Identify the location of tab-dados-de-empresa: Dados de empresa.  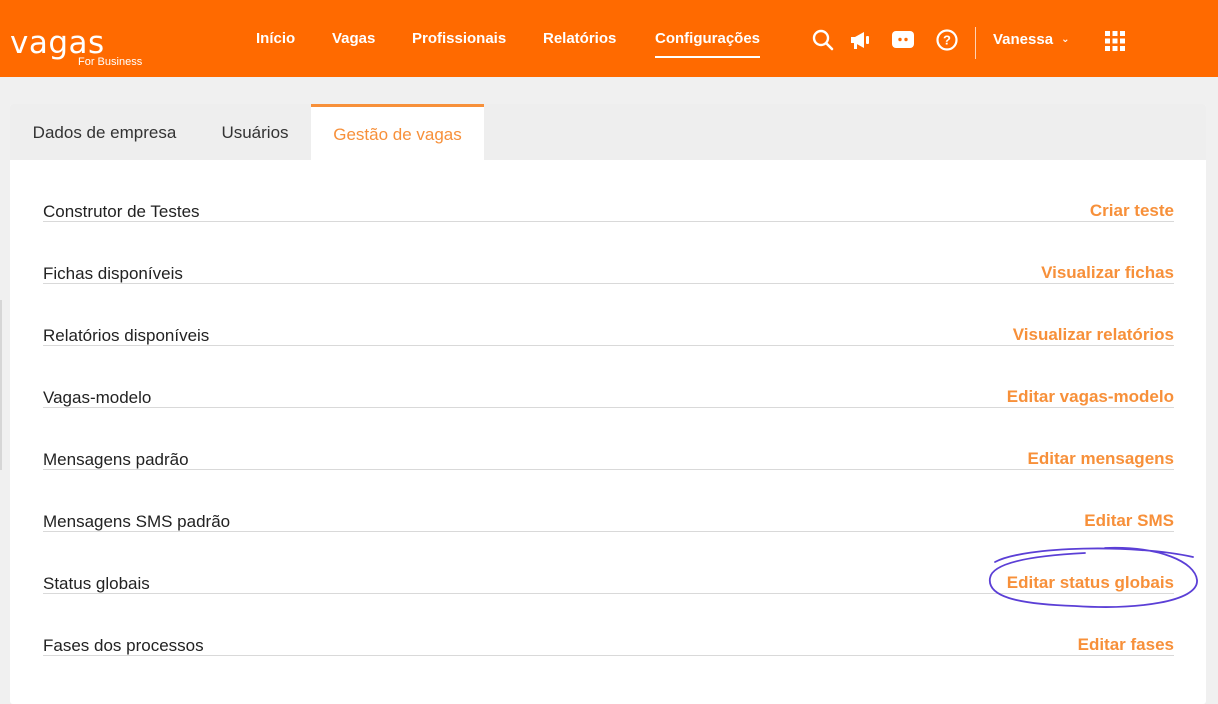
(104, 132).